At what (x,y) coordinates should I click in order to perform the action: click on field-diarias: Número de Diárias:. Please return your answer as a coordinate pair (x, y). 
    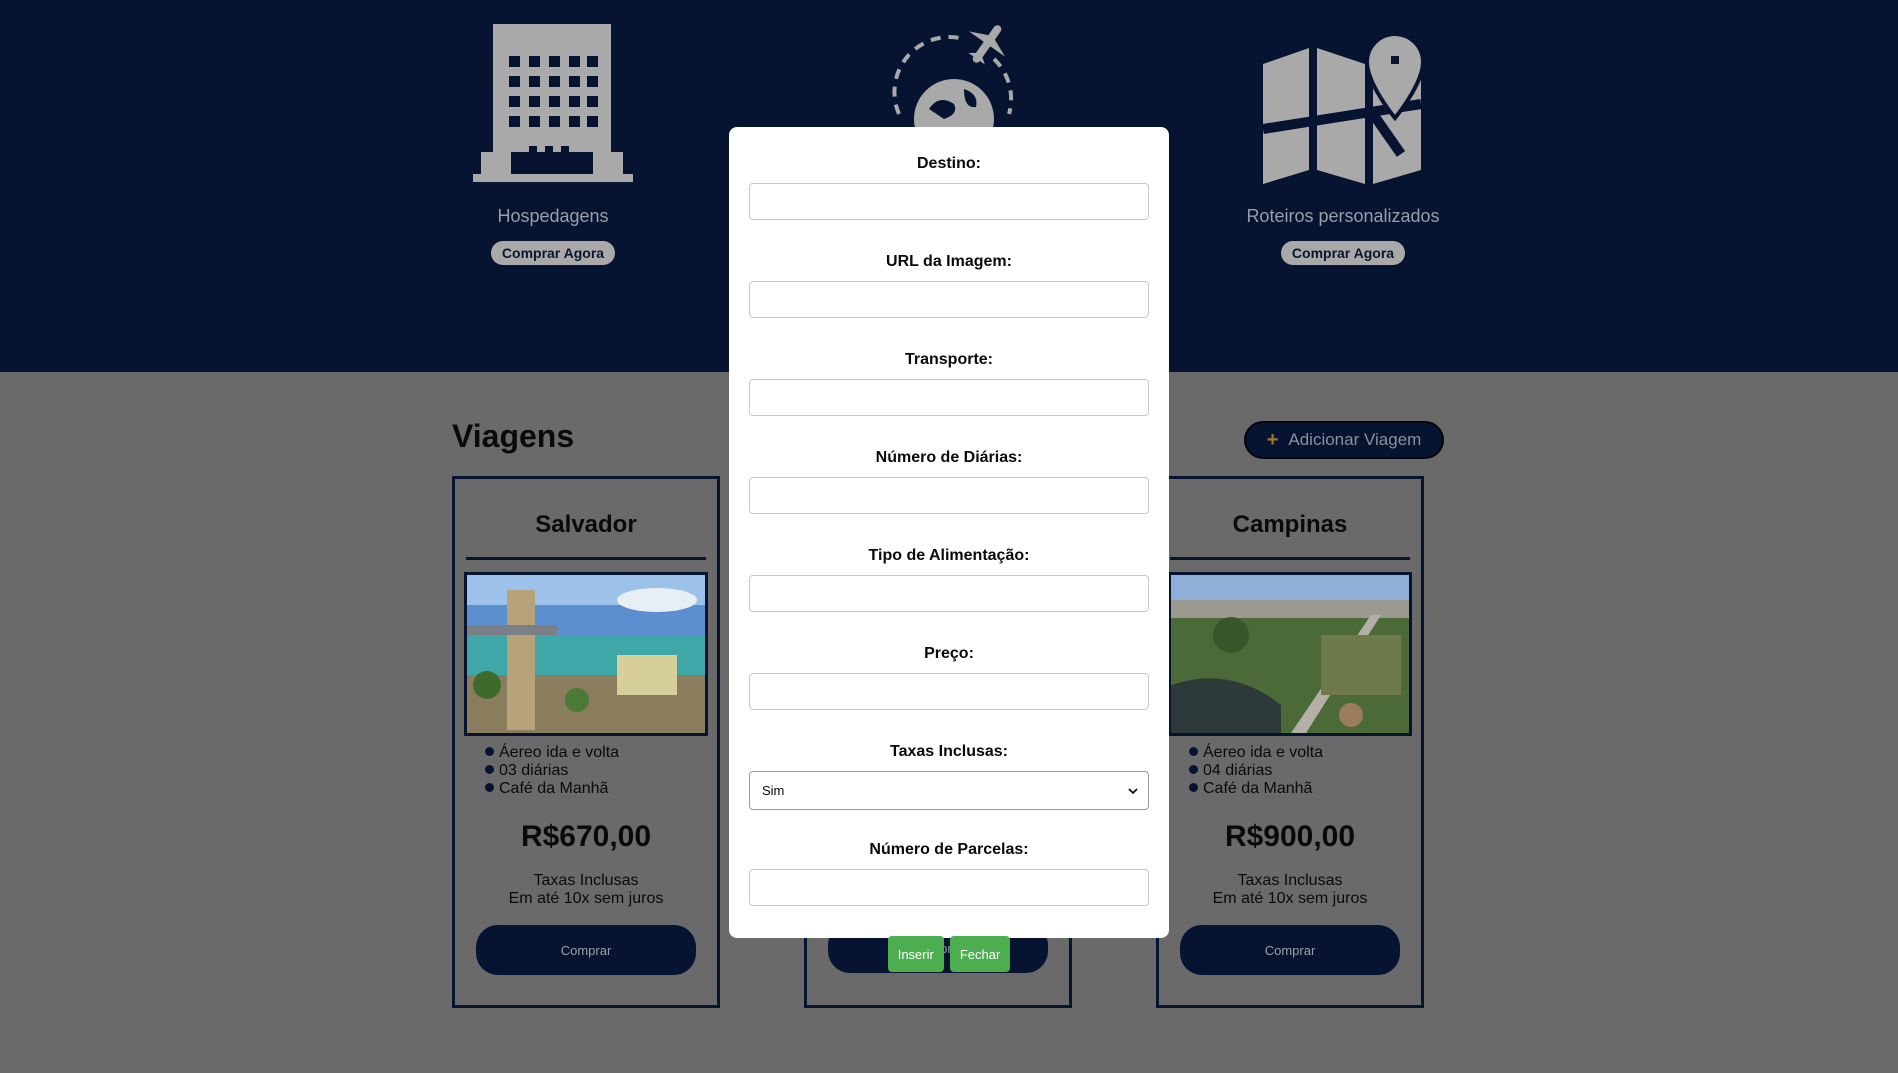
    Looking at the image, I should click on (949, 481).